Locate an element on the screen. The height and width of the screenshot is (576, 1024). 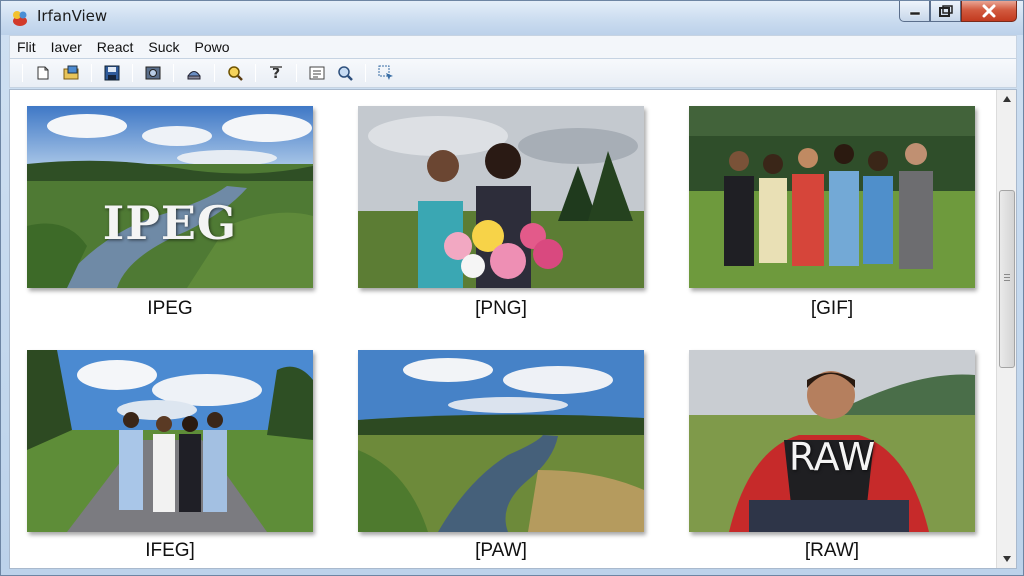
folder-icon is located at coordinates (71, 72).